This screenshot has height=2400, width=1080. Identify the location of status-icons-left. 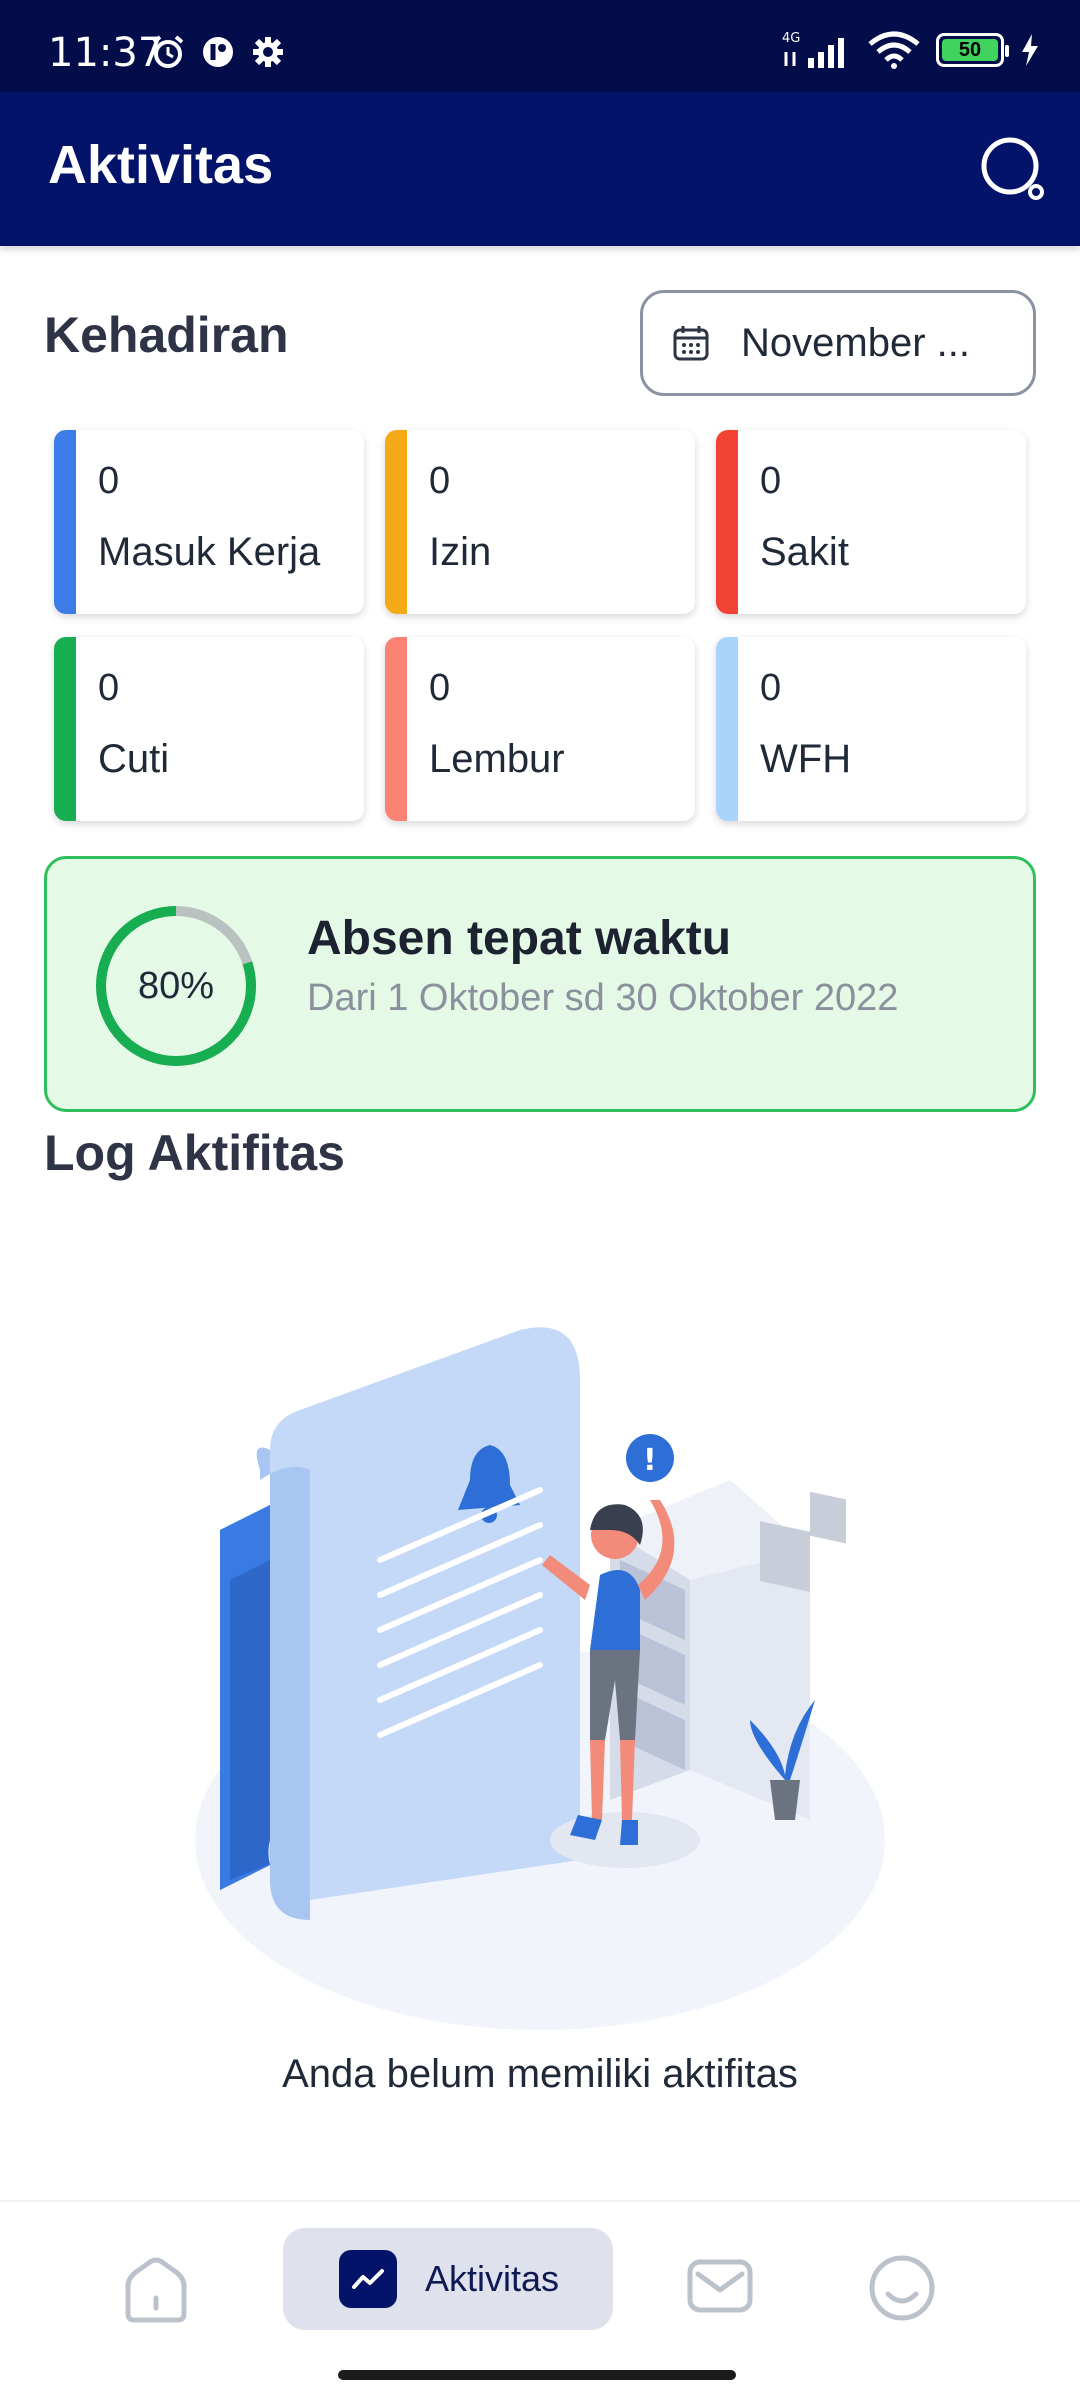
(218, 52).